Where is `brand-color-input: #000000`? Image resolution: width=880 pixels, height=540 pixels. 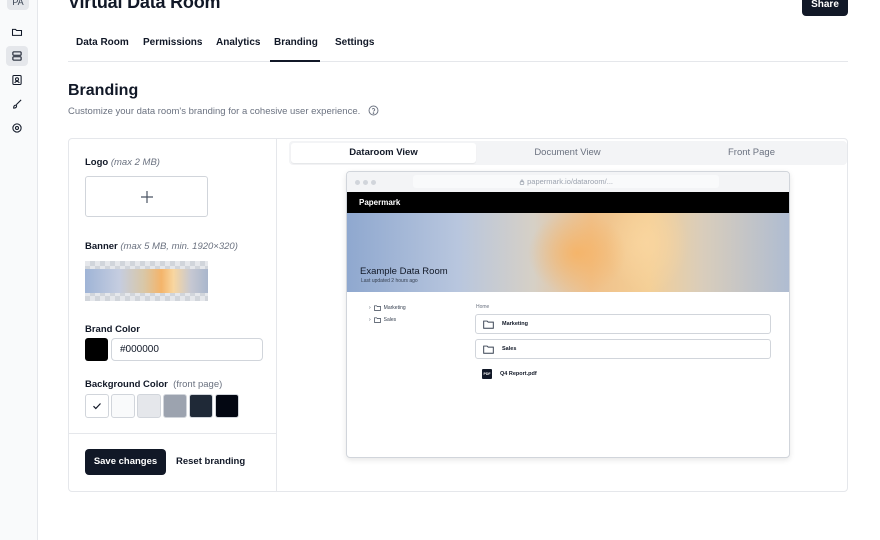
brand-color-input: #000000 is located at coordinates (187, 349).